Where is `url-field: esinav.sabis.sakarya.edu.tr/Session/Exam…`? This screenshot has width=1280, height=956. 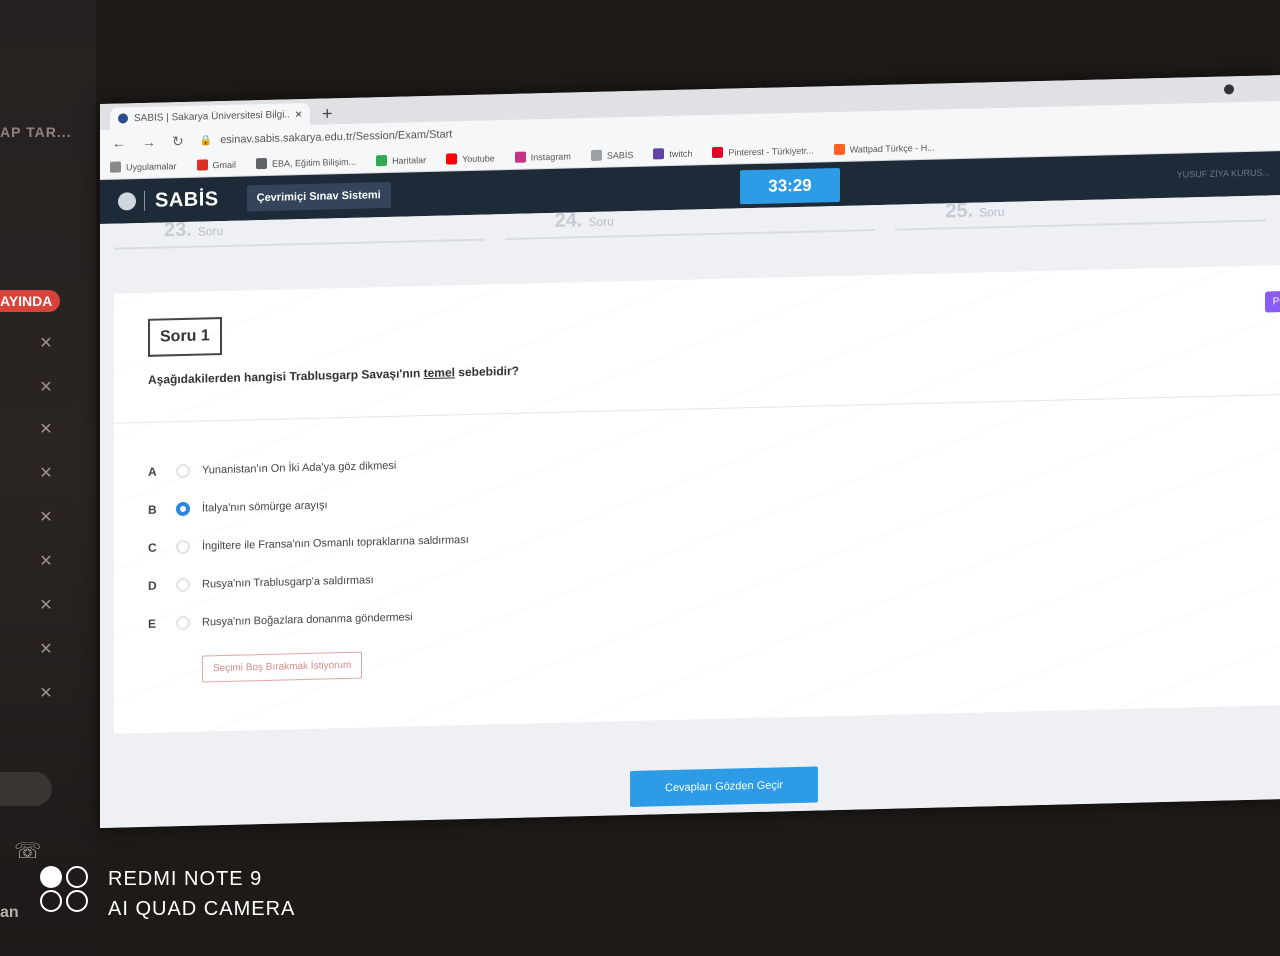
url-field: esinav.sabis.sakarya.edu.tr/Session/Exam… is located at coordinates (336, 137).